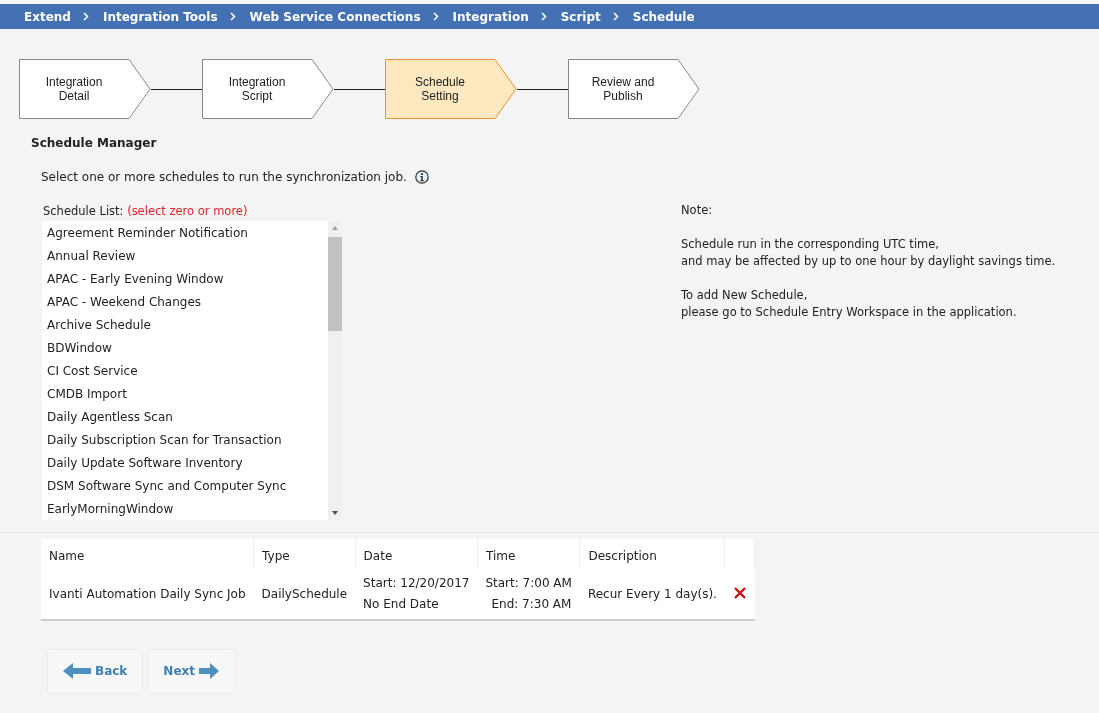 Image resolution: width=1099 pixels, height=713 pixels. I want to click on table-cell: DailySchedule, so click(304, 594).